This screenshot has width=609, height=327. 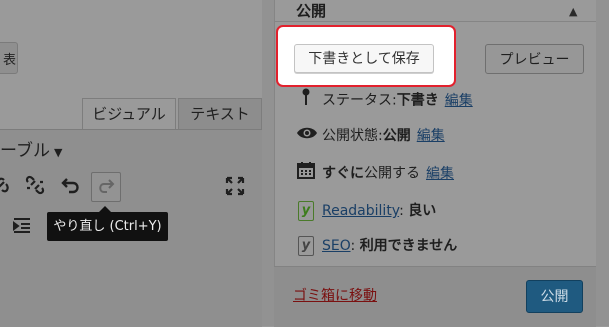 What do you see at coordinates (22, 227) in the screenshot?
I see `indent-icon` at bounding box center [22, 227].